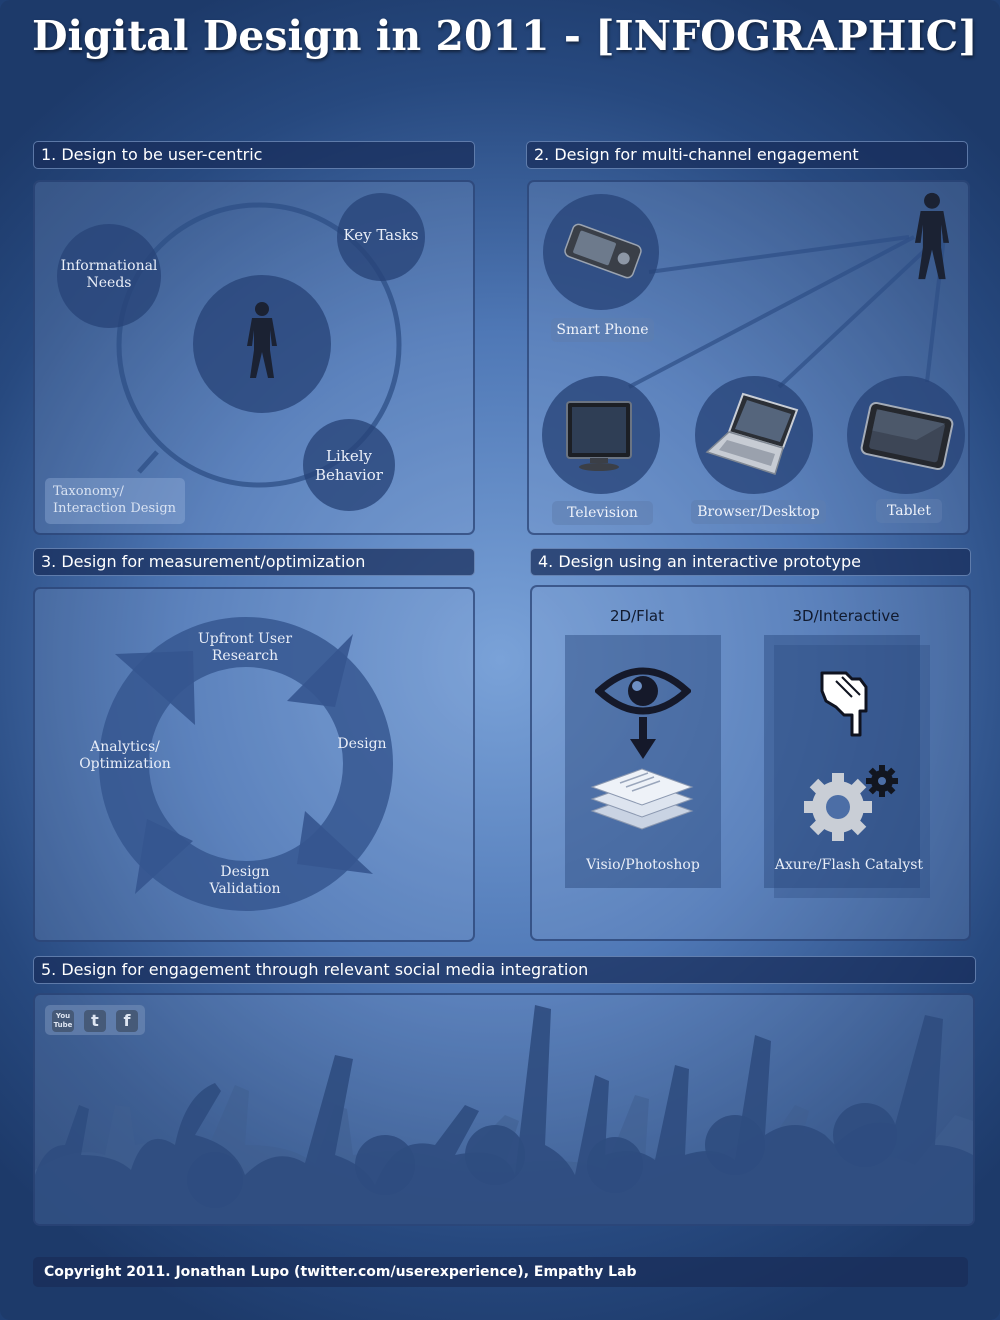  Describe the element at coordinates (846, 616) in the screenshot. I see `col-3d-label: 3D/Interactive` at that location.